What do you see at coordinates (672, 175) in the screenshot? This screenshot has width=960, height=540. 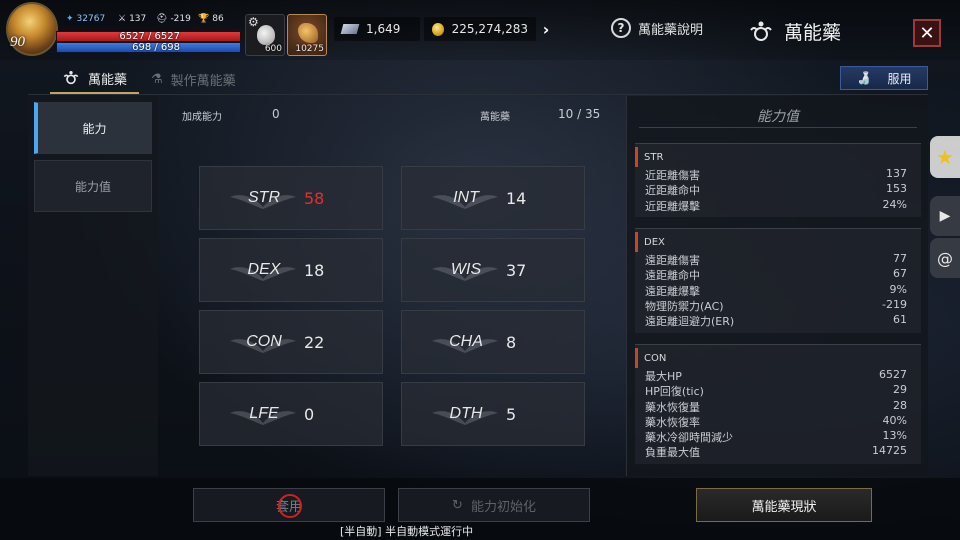 I see `ability-row-label: 近距離傷害` at bounding box center [672, 175].